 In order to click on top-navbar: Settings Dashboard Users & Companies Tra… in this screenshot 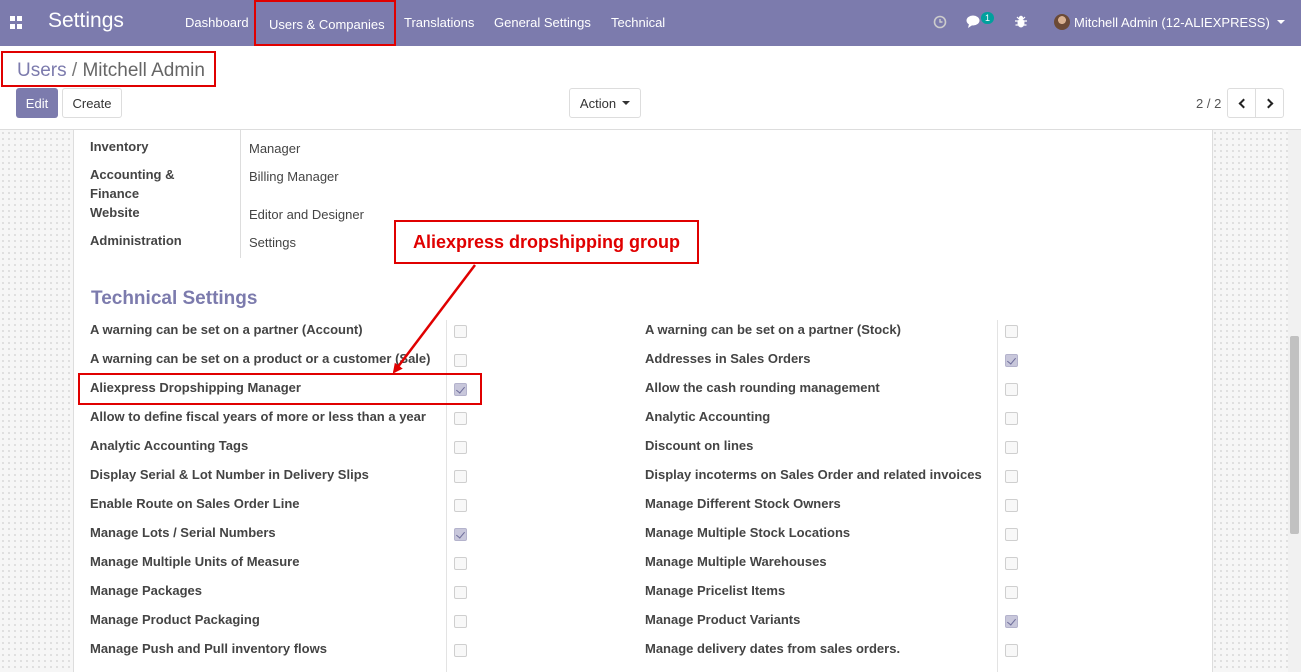, I will do `click(650, 23)`.